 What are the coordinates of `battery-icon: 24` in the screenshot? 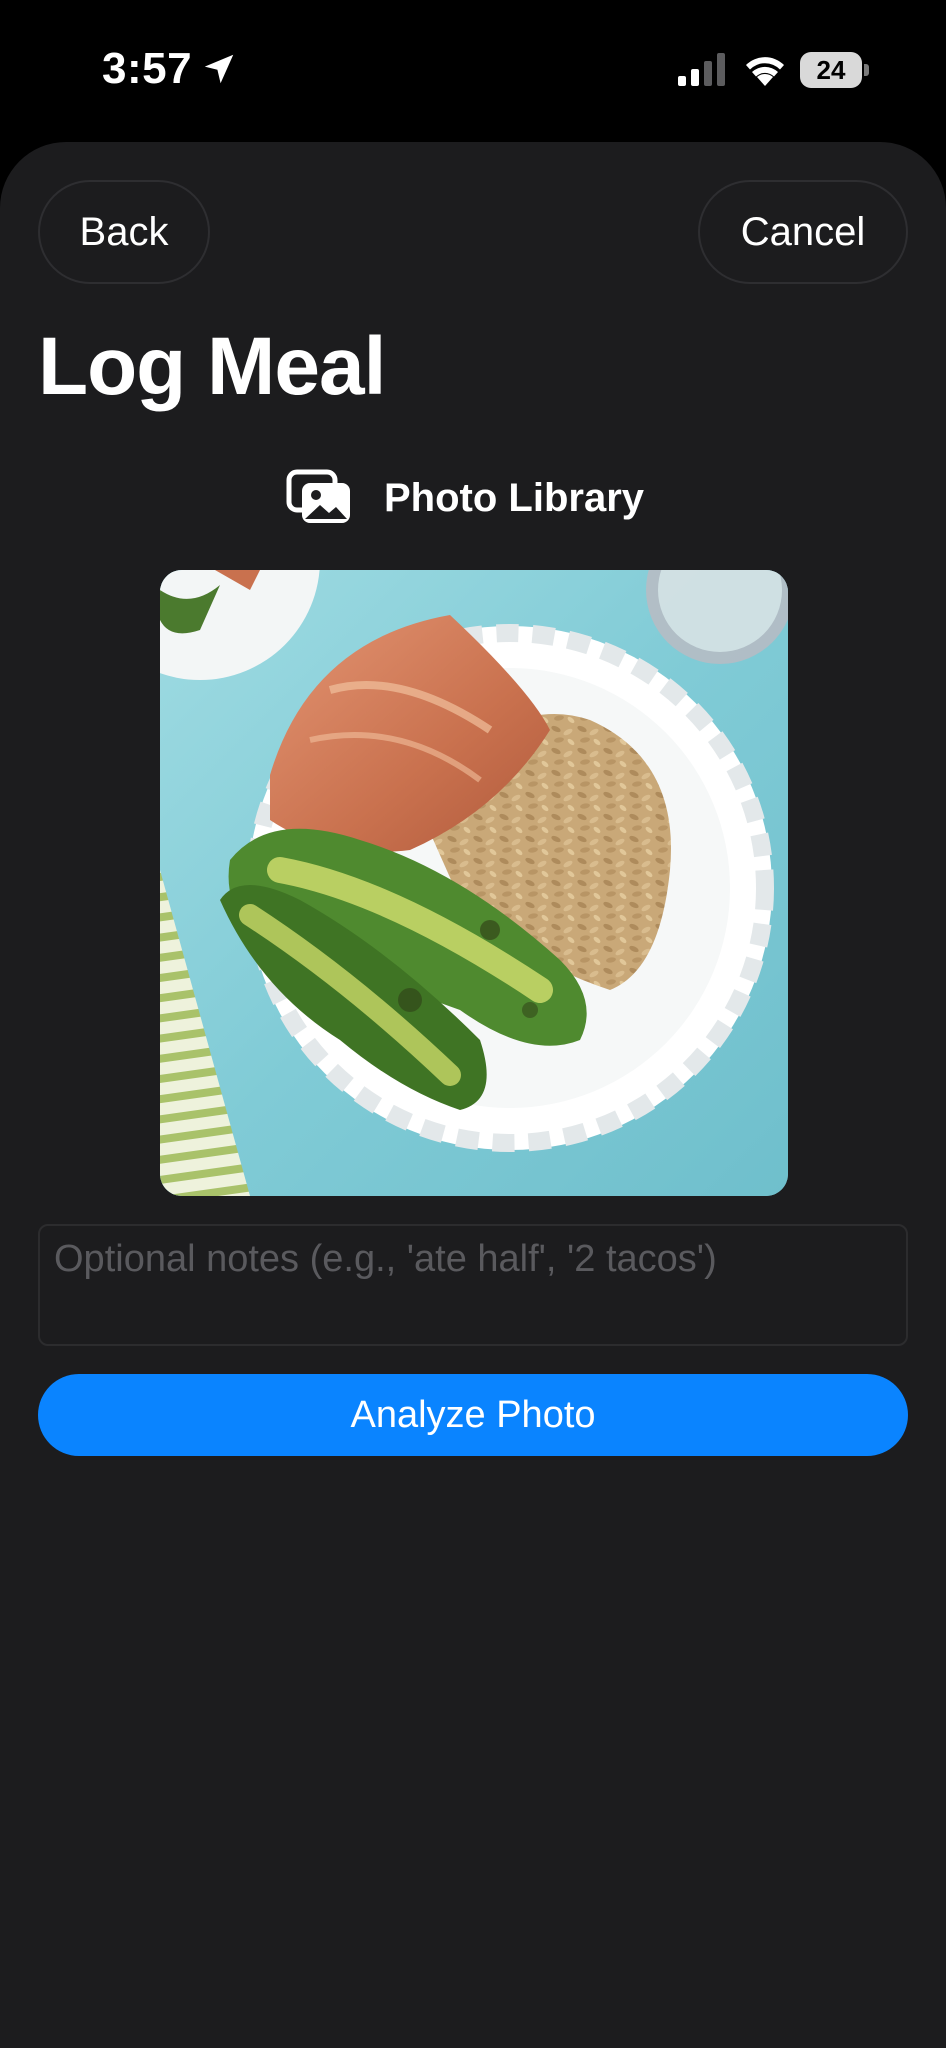 It's located at (835, 70).